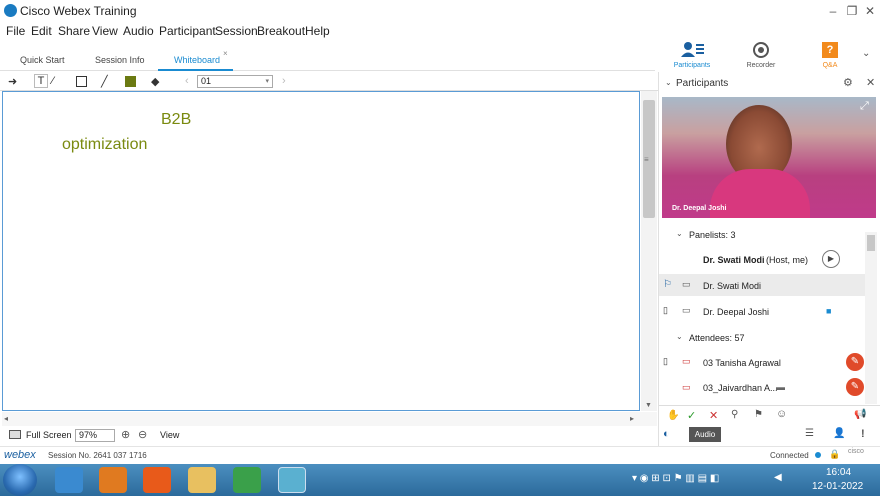  What do you see at coordinates (833, 11) in the screenshot?
I see `minimize-button: –` at bounding box center [833, 11].